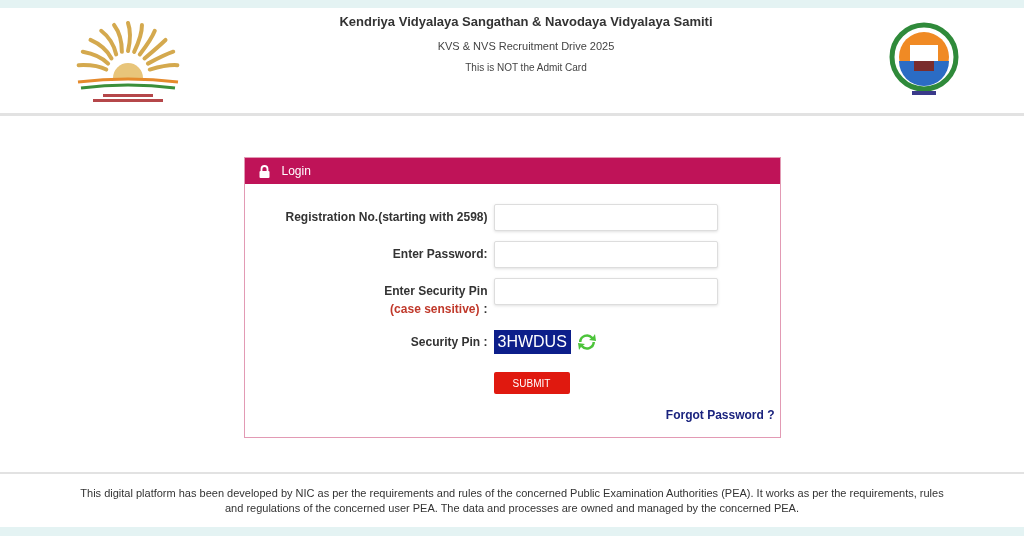 The width and height of the screenshot is (1024, 536). What do you see at coordinates (526, 46) in the screenshot?
I see `site-subtitle: KVS & NVS Recruitment Drive 2025` at bounding box center [526, 46].